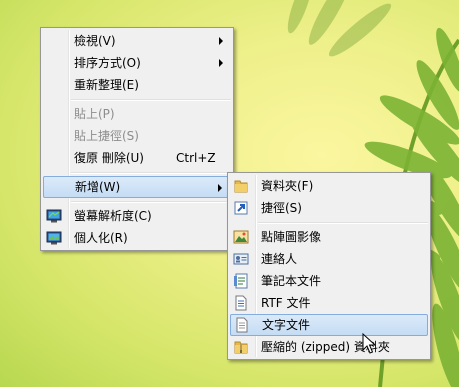 The width and height of the screenshot is (459, 387). I want to click on menu-item-refresh: 重新整理(E), so click(137, 85).